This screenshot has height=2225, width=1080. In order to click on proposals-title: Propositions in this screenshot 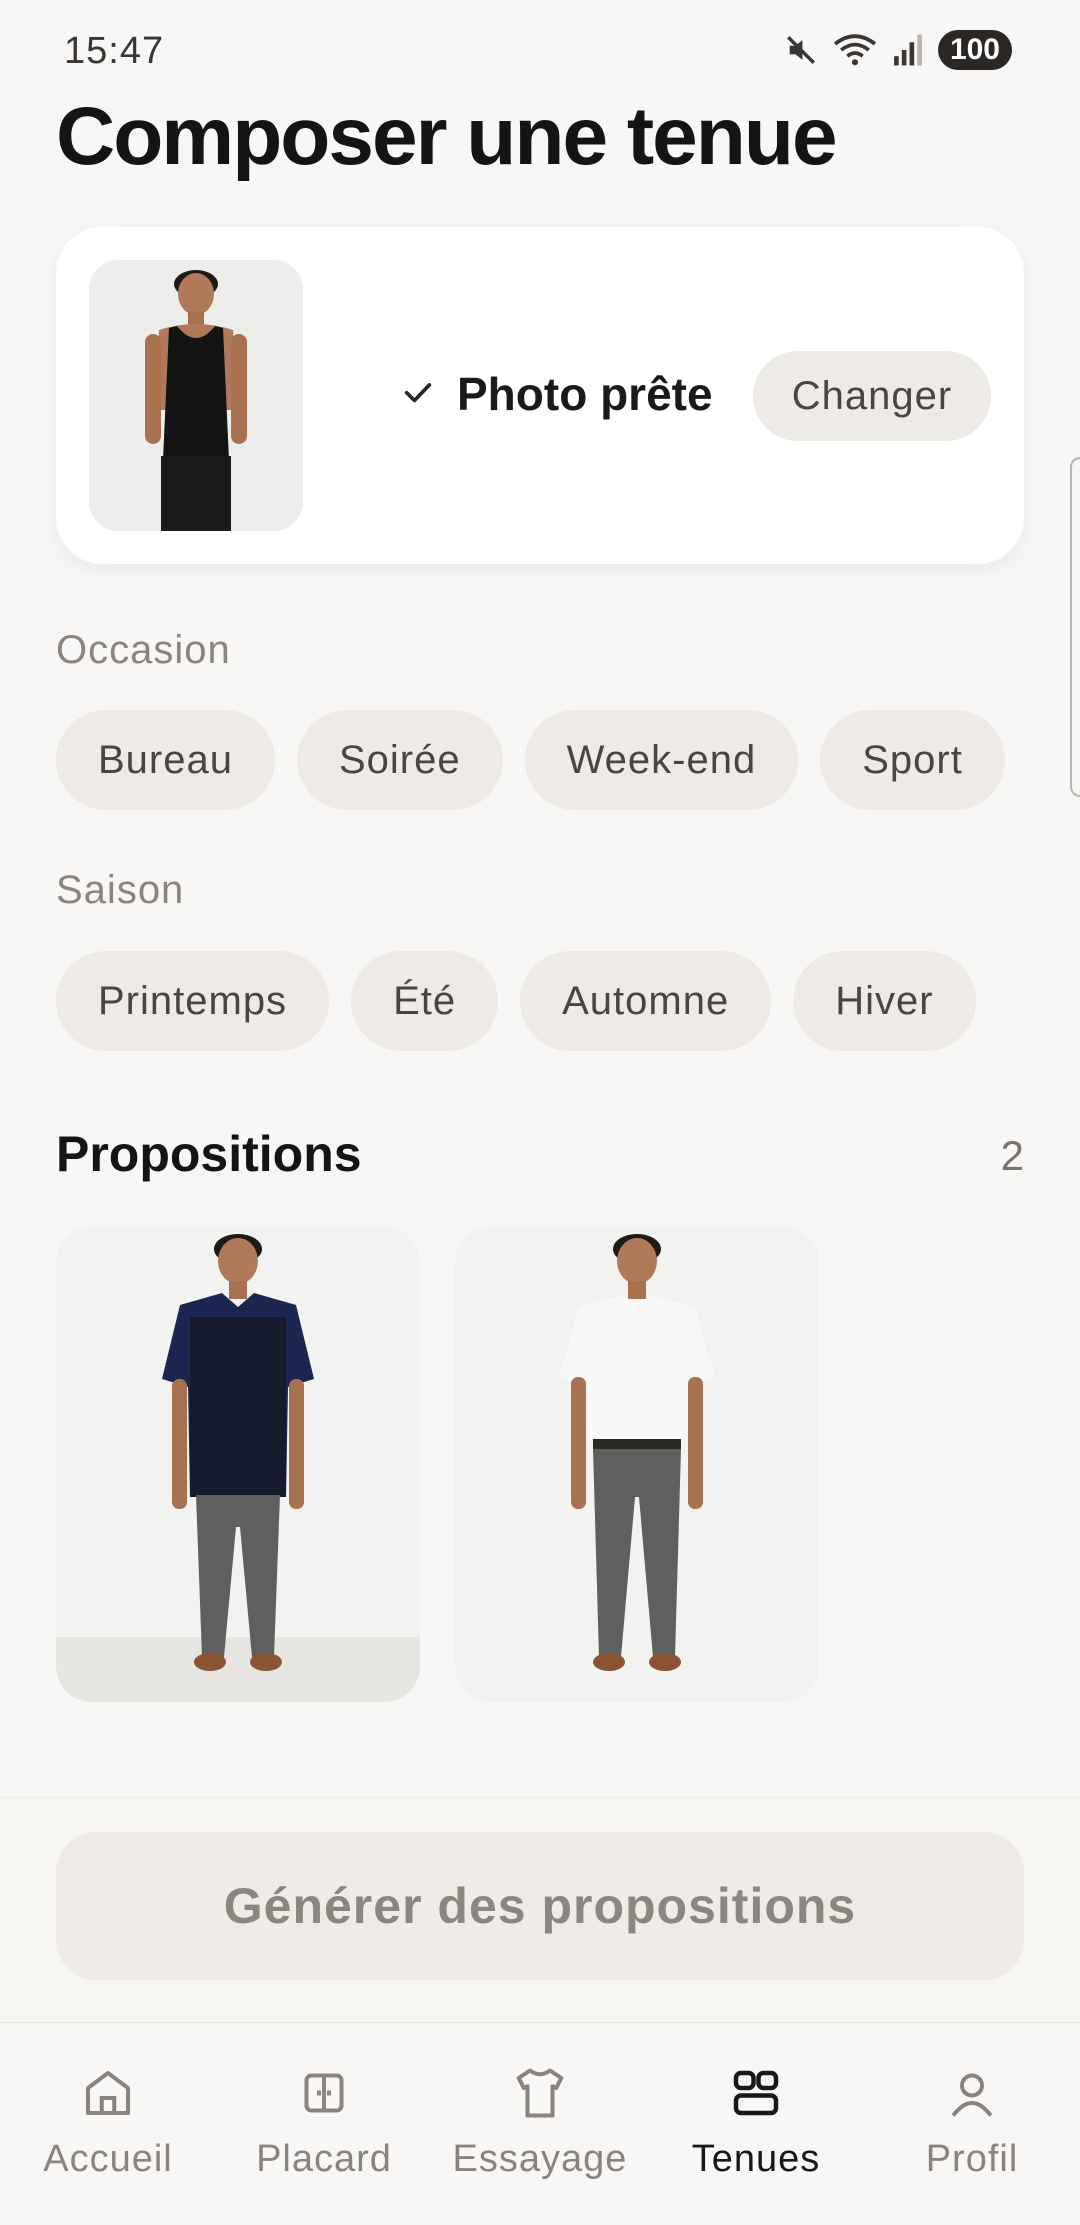, I will do `click(209, 1154)`.